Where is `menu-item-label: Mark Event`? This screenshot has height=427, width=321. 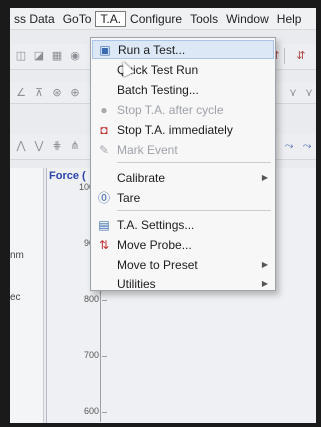
menu-item-label: Mark Event is located at coordinates (147, 149).